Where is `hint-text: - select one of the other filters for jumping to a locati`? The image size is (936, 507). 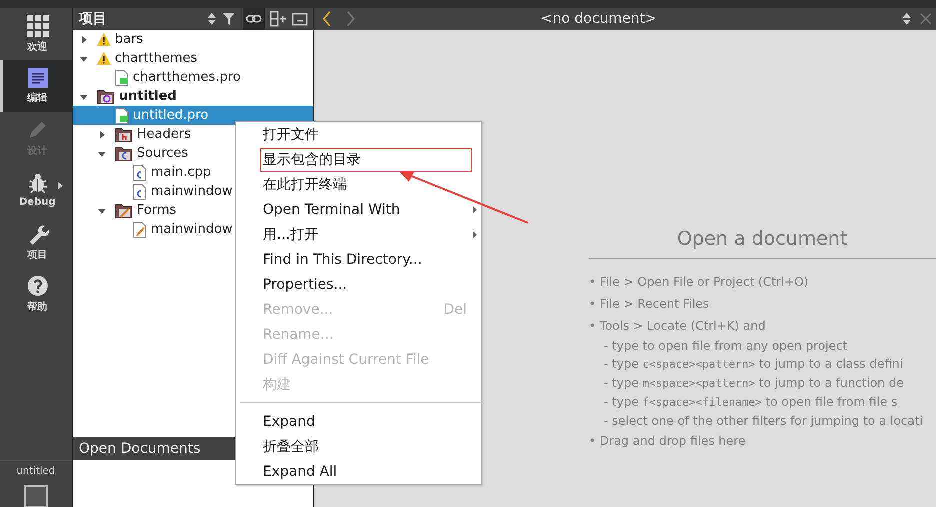 hint-text: - select one of the other filters for jumping to a locati is located at coordinates (763, 421).